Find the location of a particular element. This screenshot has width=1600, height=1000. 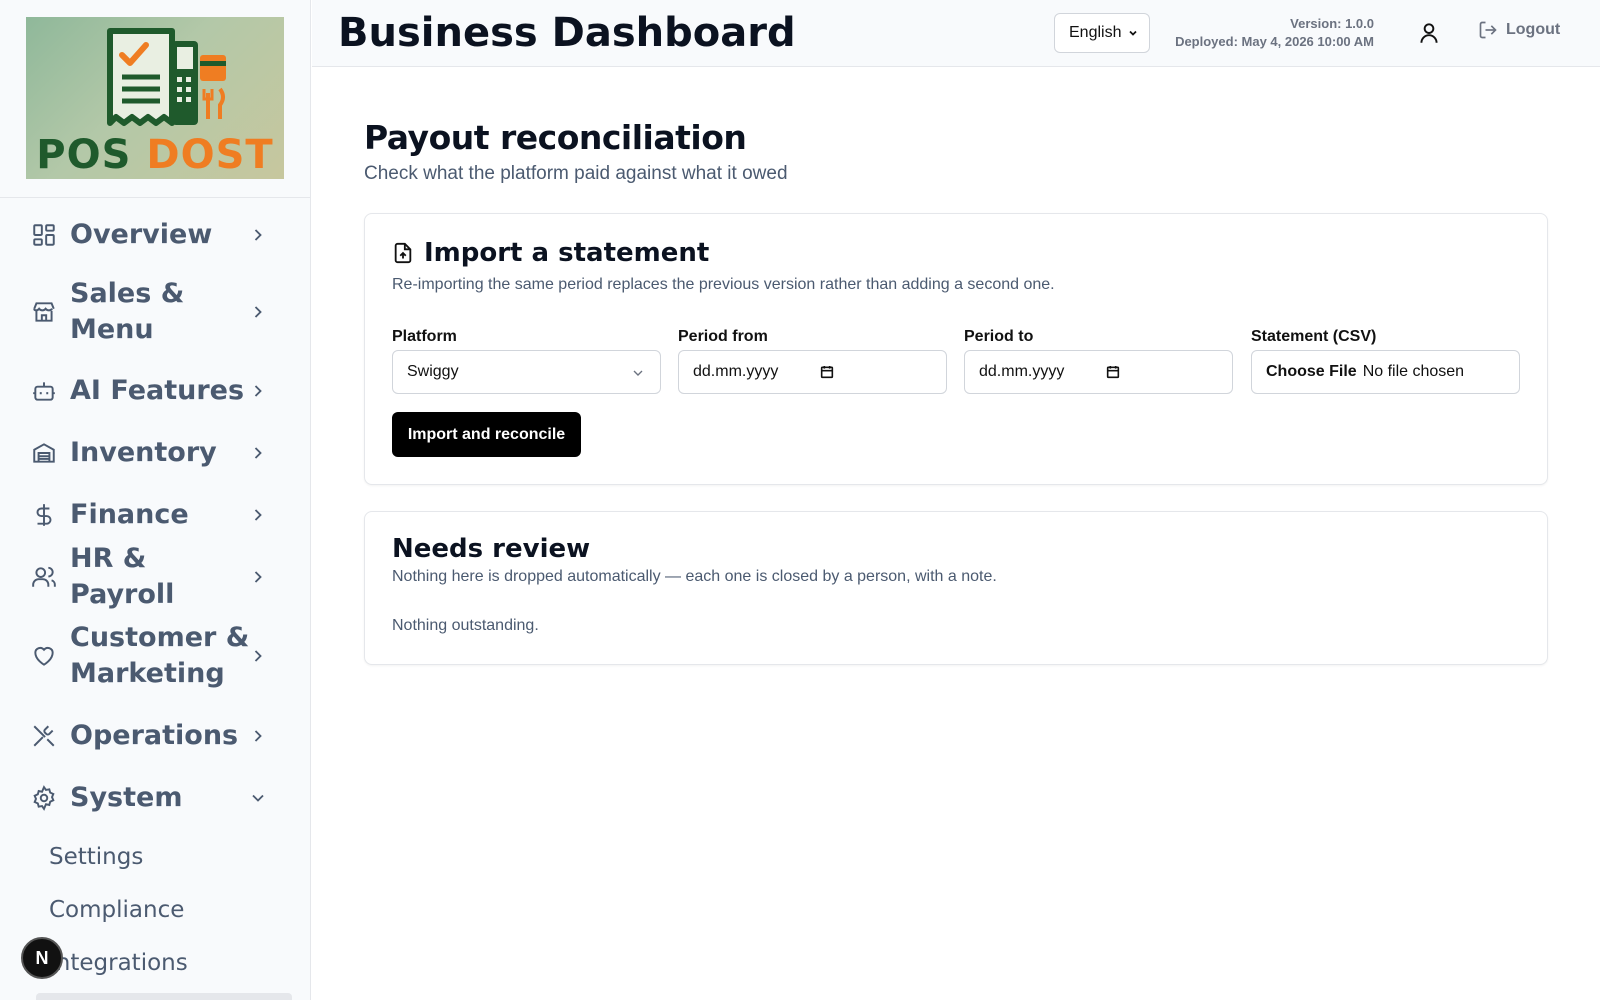

floating-assistant-button: N is located at coordinates (42, 958).